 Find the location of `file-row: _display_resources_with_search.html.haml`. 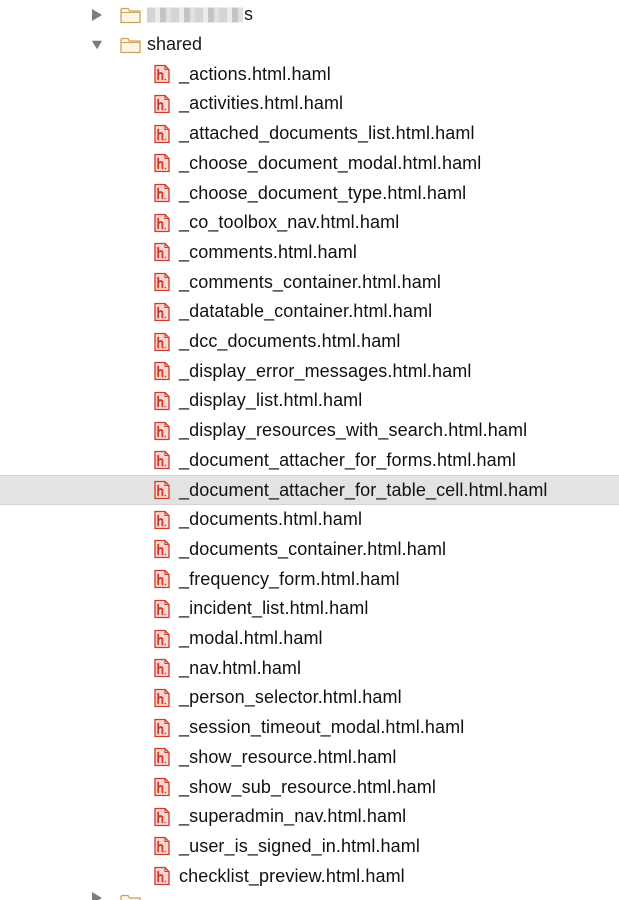

file-row: _display_resources_with_search.html.haml is located at coordinates (309, 431).